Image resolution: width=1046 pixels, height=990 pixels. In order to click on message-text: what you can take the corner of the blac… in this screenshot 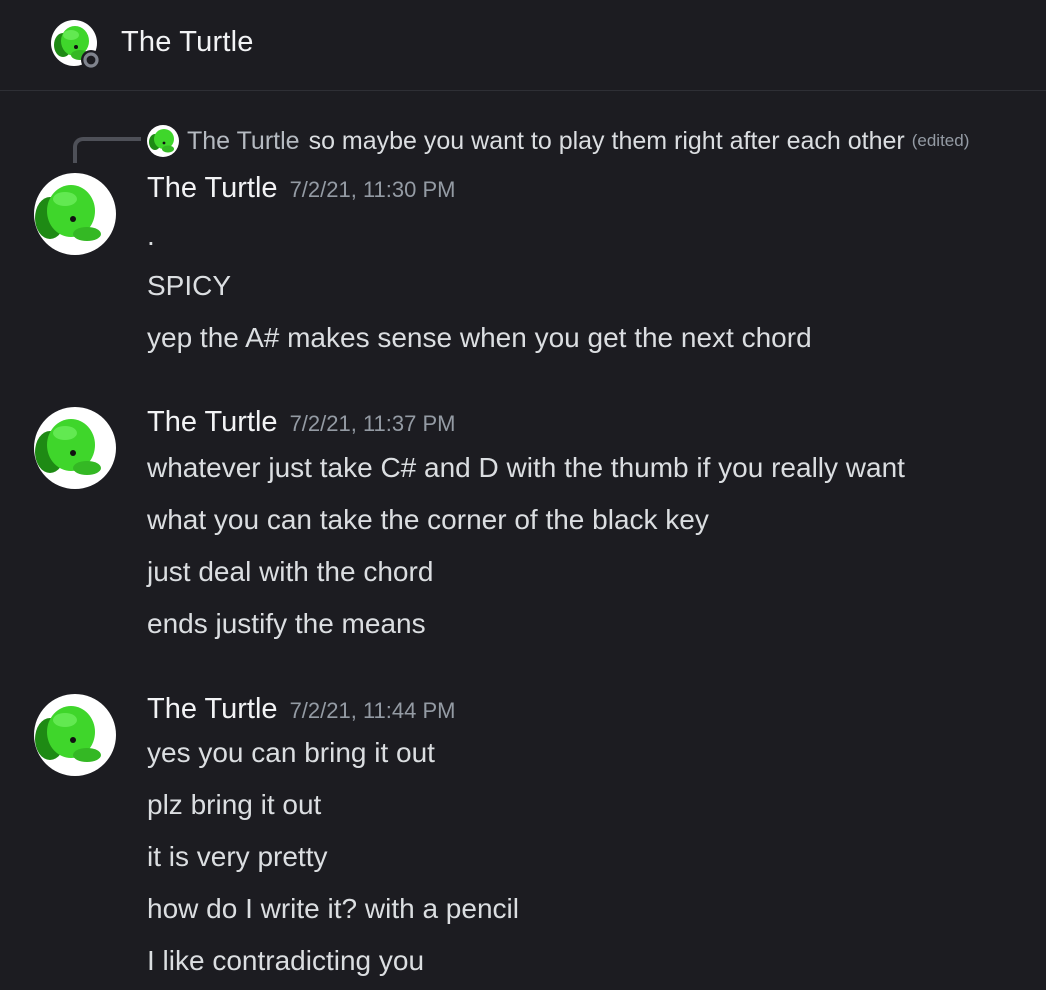, I will do `click(428, 519)`.